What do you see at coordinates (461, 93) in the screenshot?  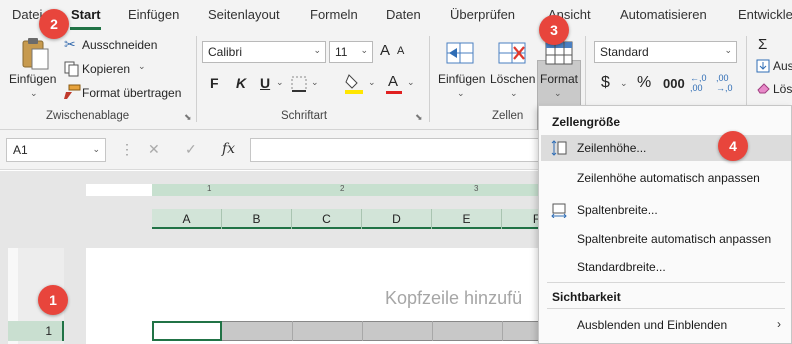 I see `insert-dropdown-chevron: ⌄` at bounding box center [461, 93].